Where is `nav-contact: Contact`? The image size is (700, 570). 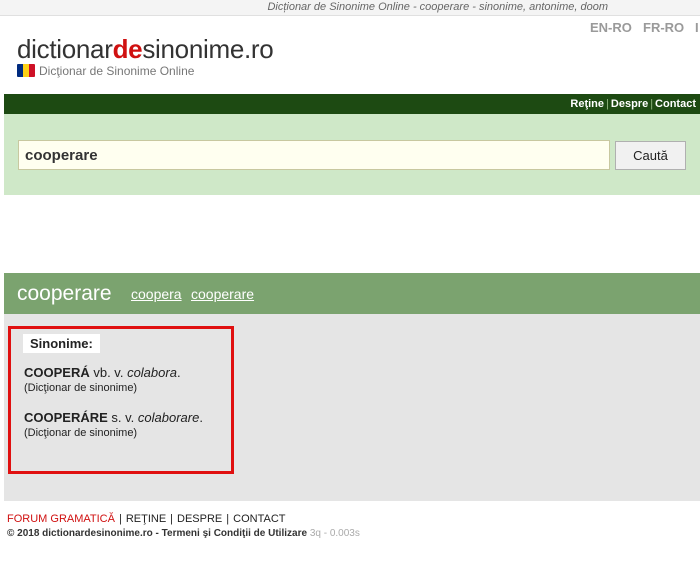 nav-contact: Contact is located at coordinates (675, 104).